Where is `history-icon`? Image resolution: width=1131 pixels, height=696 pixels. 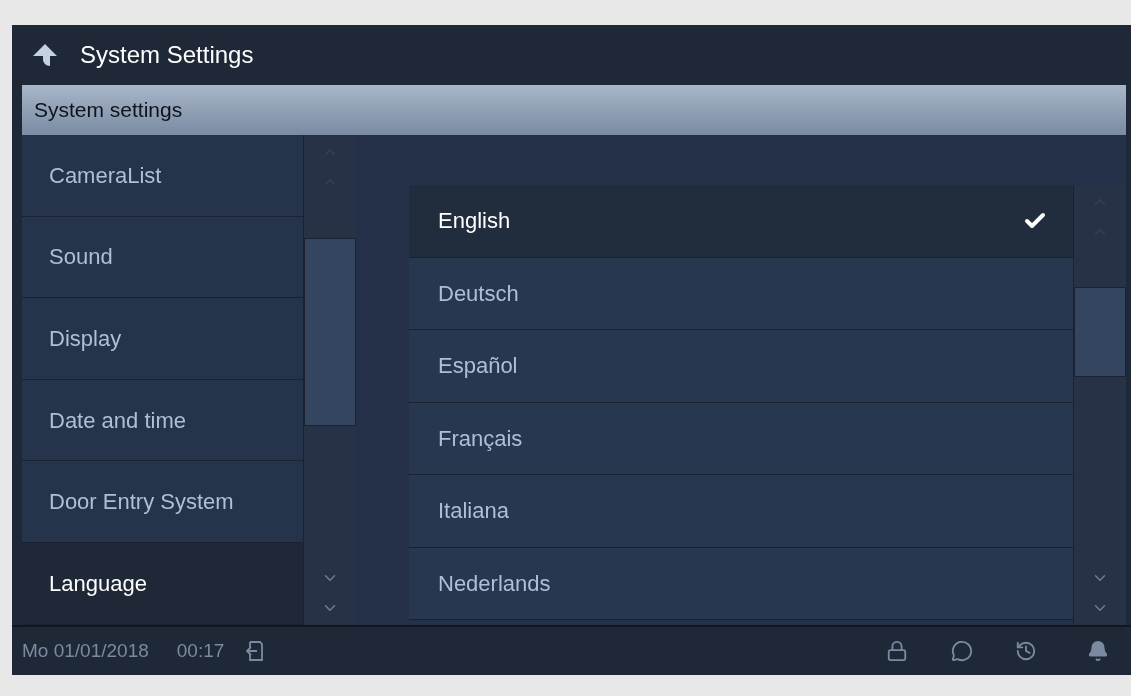 history-icon is located at coordinates (1026, 651).